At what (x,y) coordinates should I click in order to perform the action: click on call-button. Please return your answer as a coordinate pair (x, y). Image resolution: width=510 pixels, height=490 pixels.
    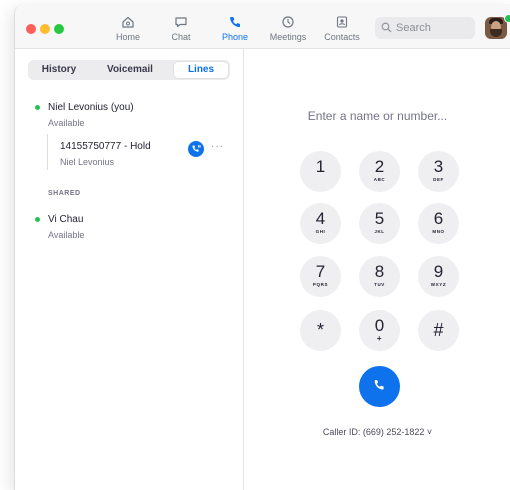
    Looking at the image, I should click on (379, 386).